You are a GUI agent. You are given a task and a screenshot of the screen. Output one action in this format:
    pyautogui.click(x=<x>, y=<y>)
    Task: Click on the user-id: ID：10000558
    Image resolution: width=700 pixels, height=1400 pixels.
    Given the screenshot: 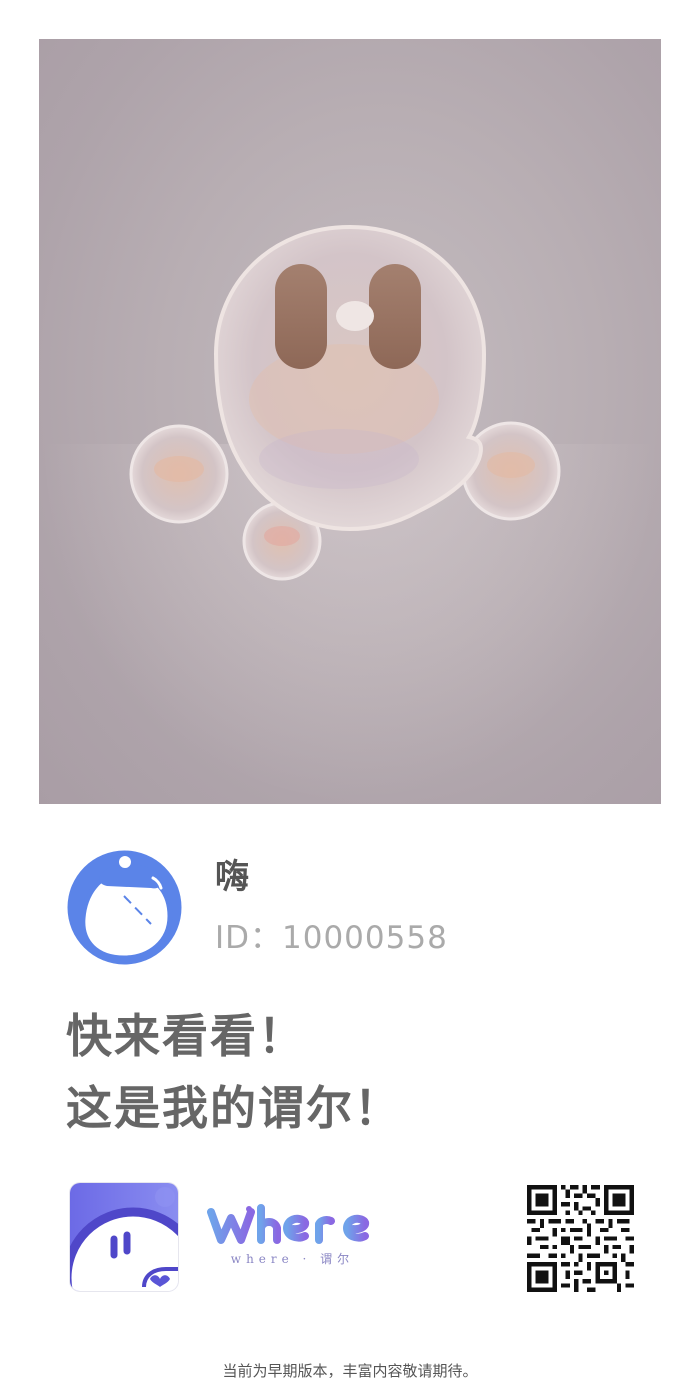 What is the action you would take?
    pyautogui.click(x=331, y=938)
    